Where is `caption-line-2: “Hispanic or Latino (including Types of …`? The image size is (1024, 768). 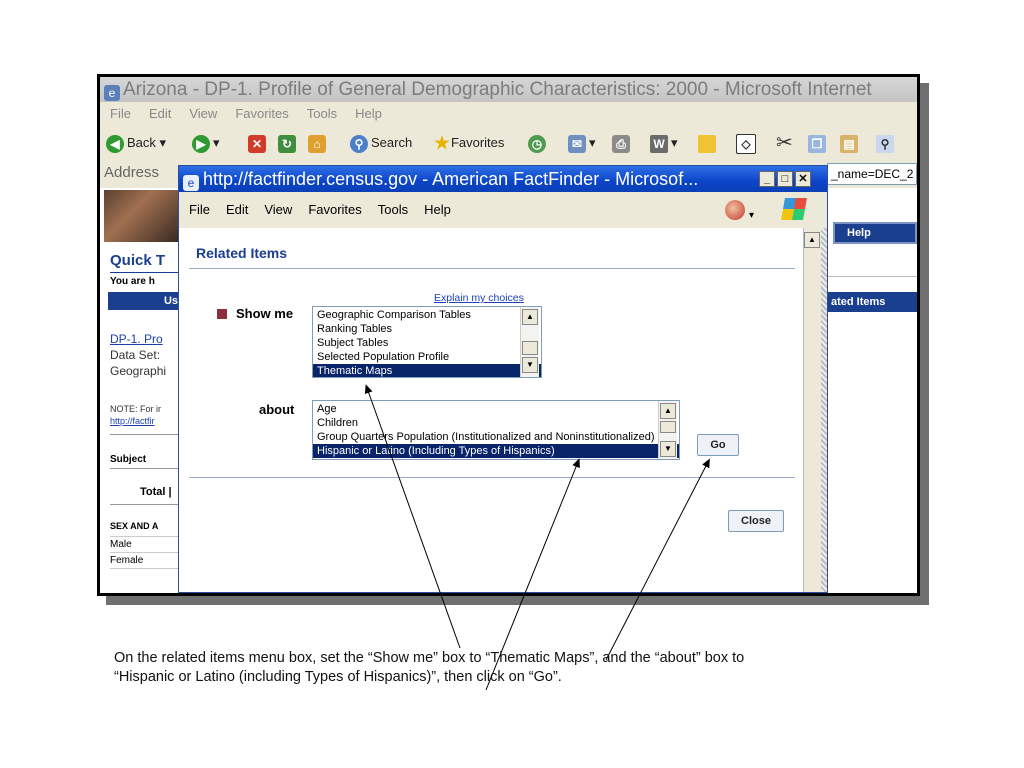
caption-line-2: “Hispanic or Latino (including Types of … is located at coordinates (338, 677).